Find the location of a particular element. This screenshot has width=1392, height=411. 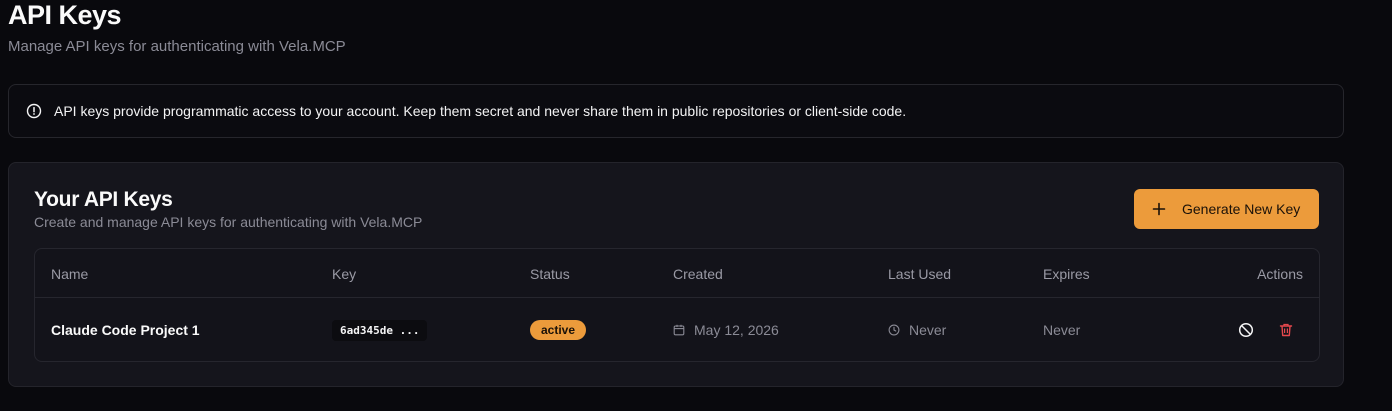

calendar-icon is located at coordinates (679, 330).